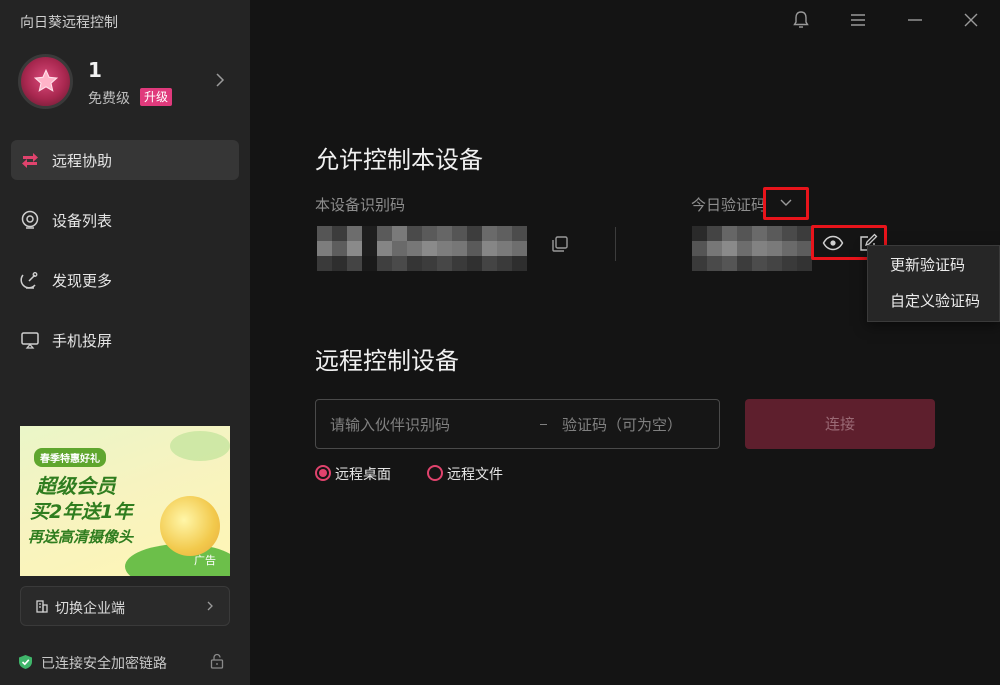 This screenshot has width=1000, height=685. I want to click on discover-icon, so click(29, 280).